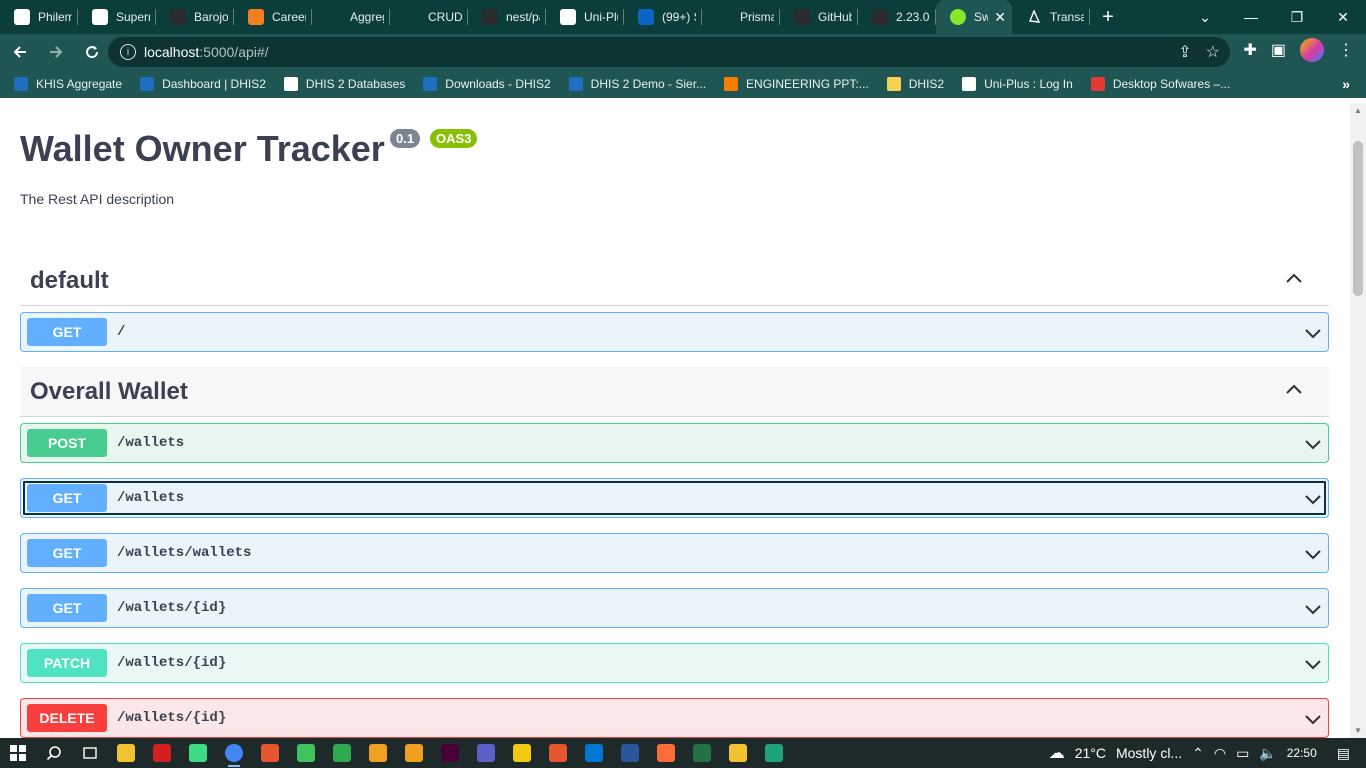 The height and width of the screenshot is (768, 1366). What do you see at coordinates (674, 443) in the screenshot?
I see `operation-row: POST/wallets` at bounding box center [674, 443].